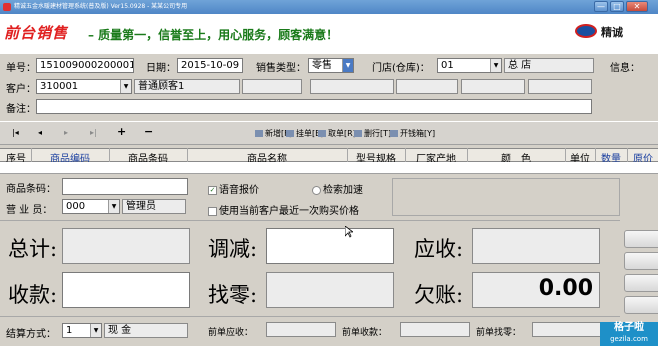 This screenshot has height=346, width=658. What do you see at coordinates (212, 190) in the screenshot?
I see `check-icon: ✓` at bounding box center [212, 190].